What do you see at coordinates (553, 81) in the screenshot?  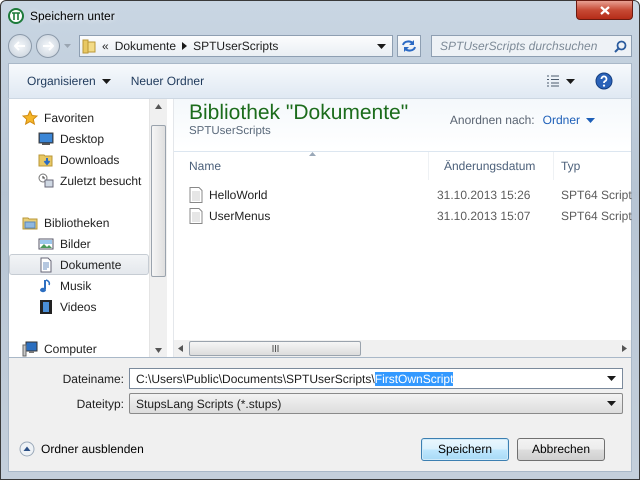 I see `details-view-icon` at bounding box center [553, 81].